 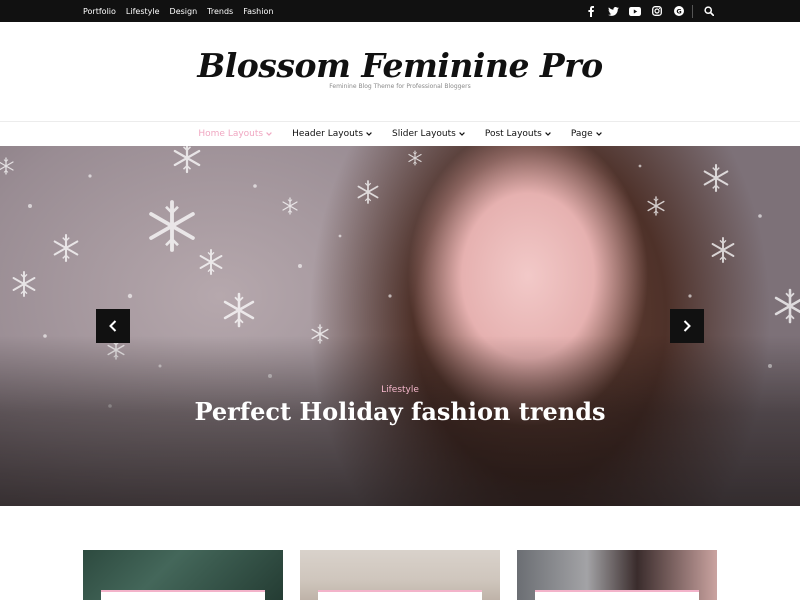 I want to click on slider-prev-button, so click(x=113, y=326).